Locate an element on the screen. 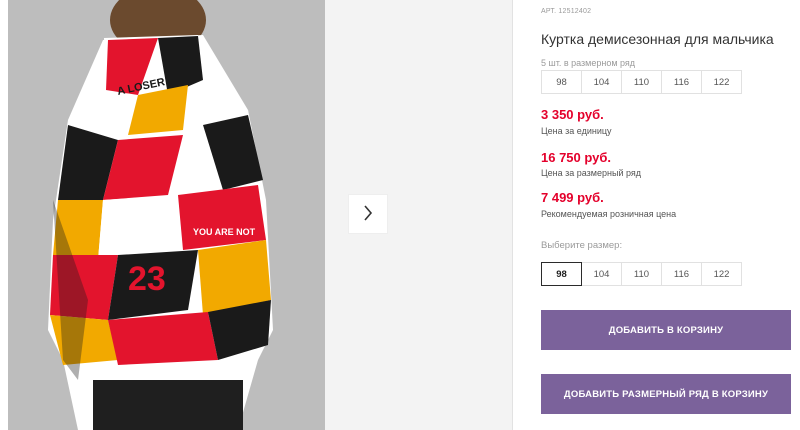  svg-text: 23 is located at coordinates (147, 279).